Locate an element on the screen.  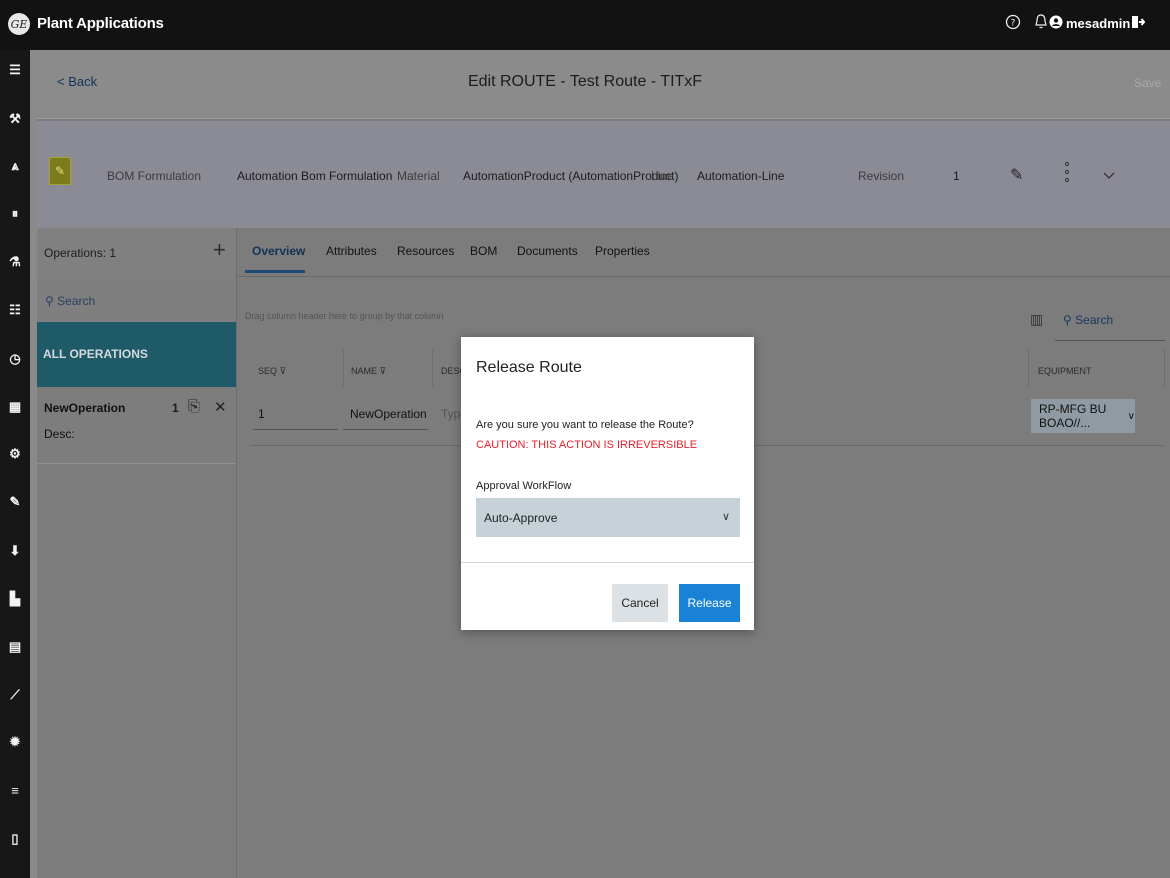
edit-pencil-icon: ✎ is located at coordinates (60, 171).